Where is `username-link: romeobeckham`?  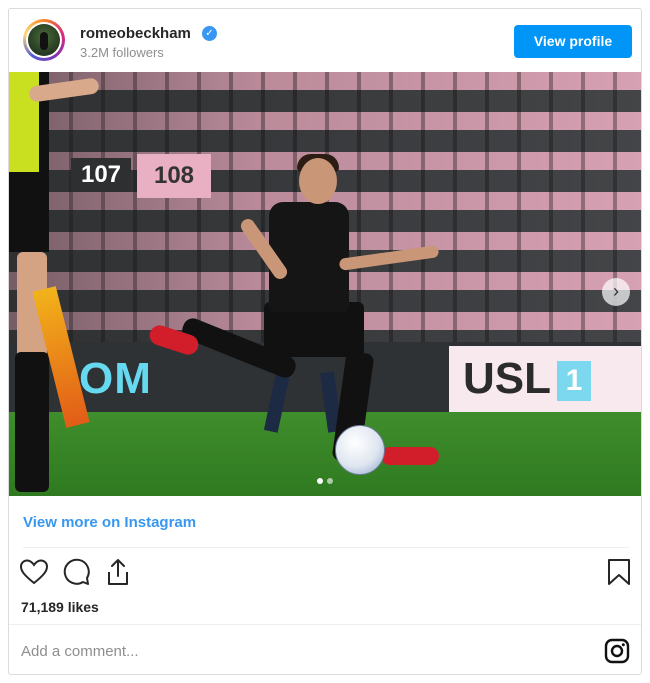
username-link: romeobeckham is located at coordinates (135, 33).